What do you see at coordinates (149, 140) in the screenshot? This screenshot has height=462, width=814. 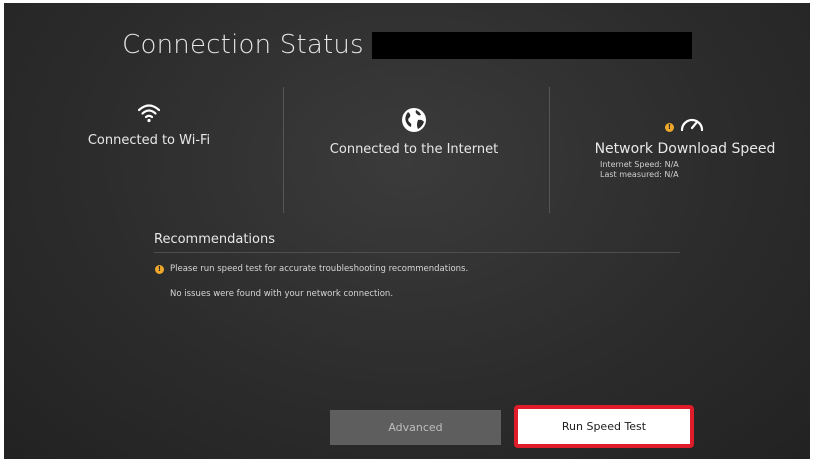 I see `wifi-status-label: Connected to Wi-Fi` at bounding box center [149, 140].